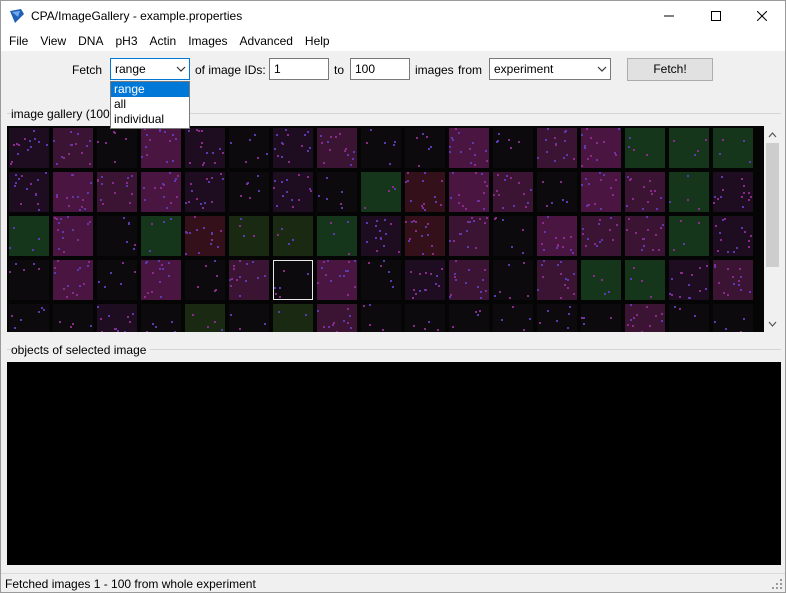 This screenshot has height=593, width=786. What do you see at coordinates (380, 69) in the screenshot?
I see `to-id-input: 100` at bounding box center [380, 69].